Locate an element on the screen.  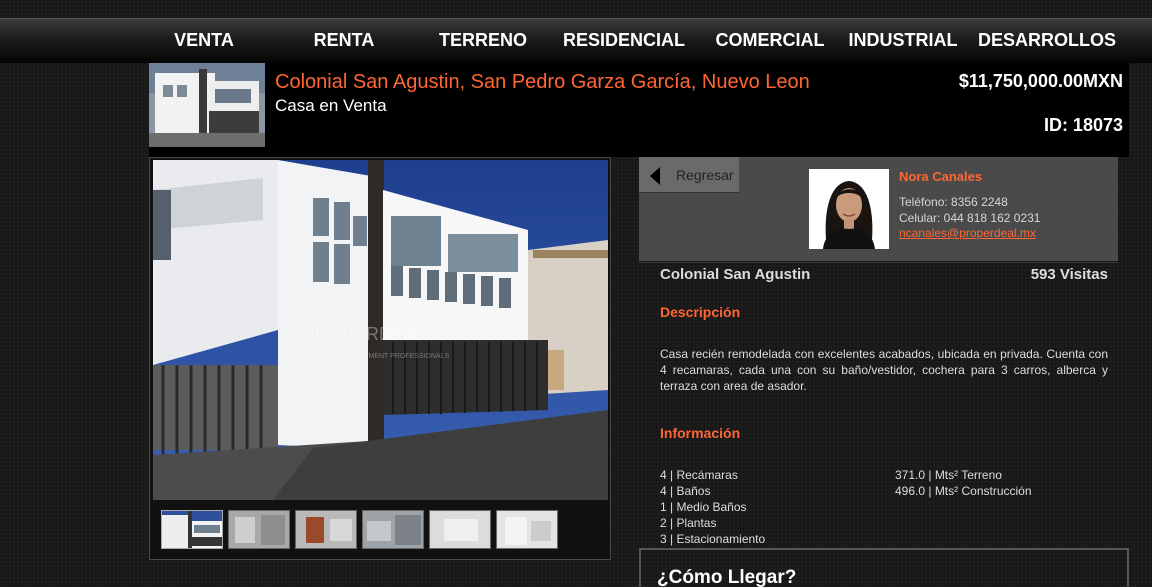
watermark-brand: PROPERDEAL is located at coordinates (364, 334).